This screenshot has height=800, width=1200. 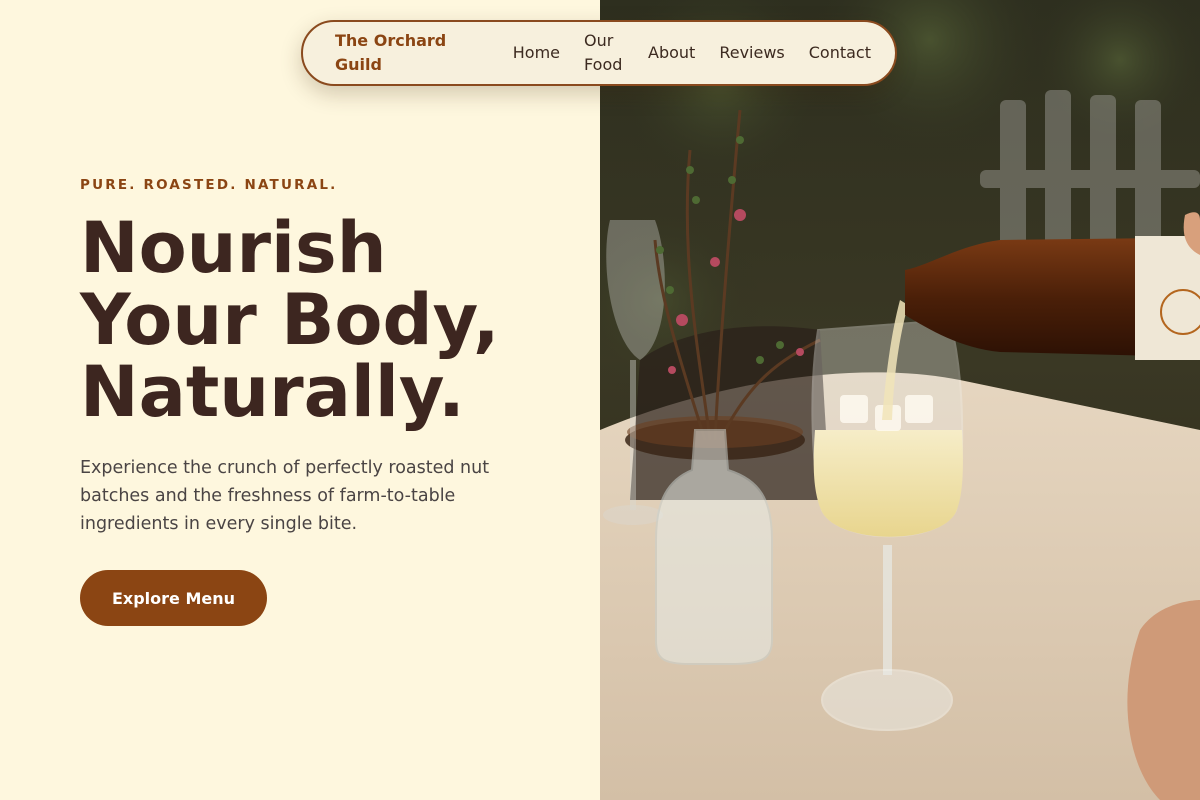 What do you see at coordinates (209, 185) in the screenshot?
I see `hero-eyebrow: PURE. ROASTED. NATURAL.` at bounding box center [209, 185].